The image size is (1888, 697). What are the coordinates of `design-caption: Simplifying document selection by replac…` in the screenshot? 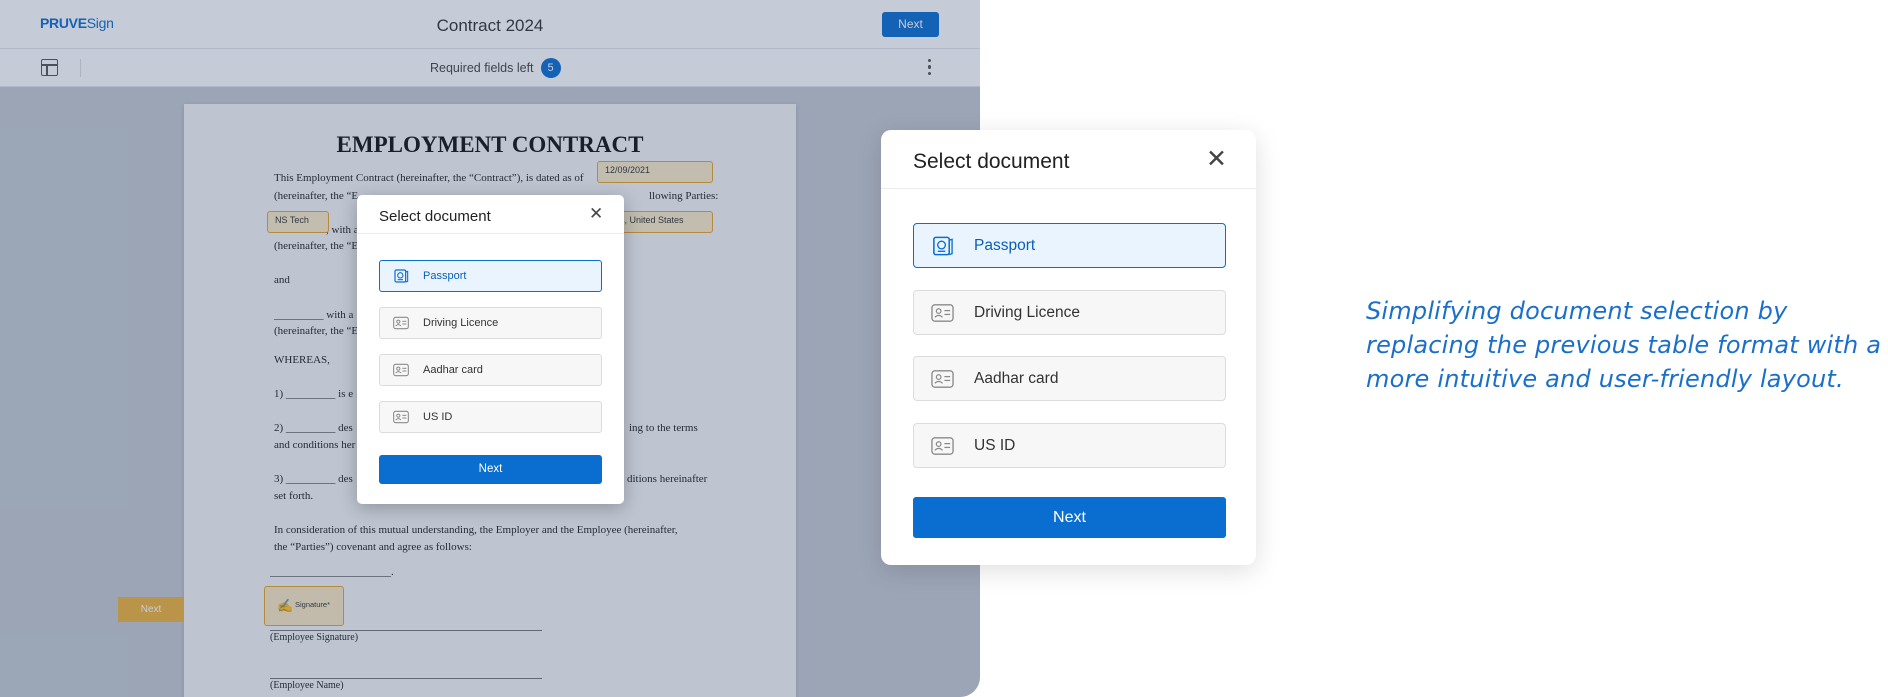 It's located at (1624, 345).